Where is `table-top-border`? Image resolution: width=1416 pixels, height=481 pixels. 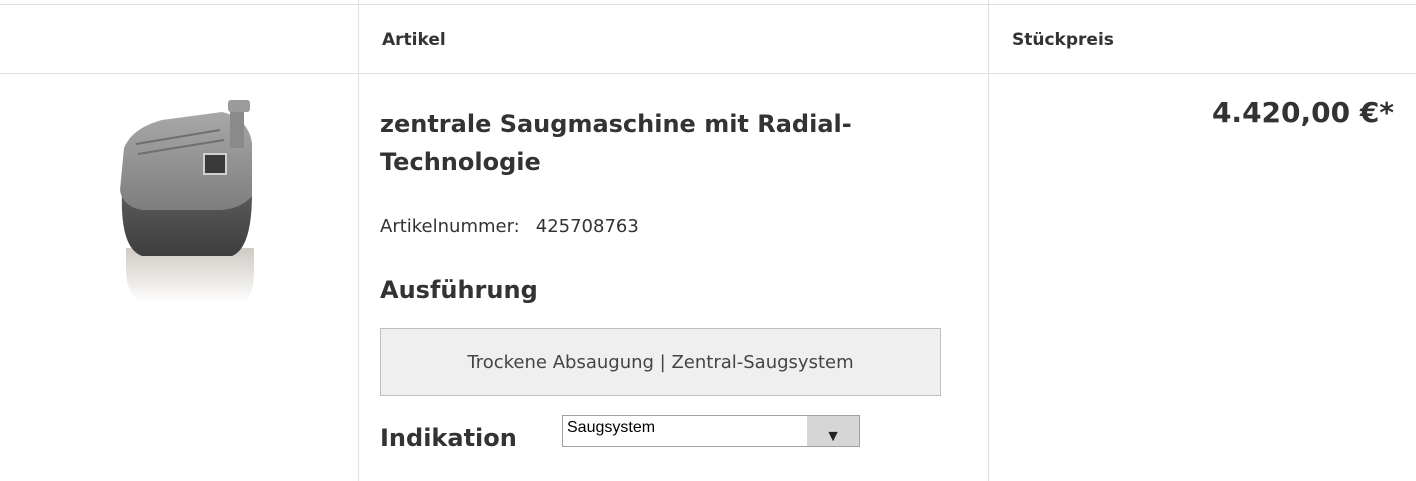 table-top-border is located at coordinates (708, 4).